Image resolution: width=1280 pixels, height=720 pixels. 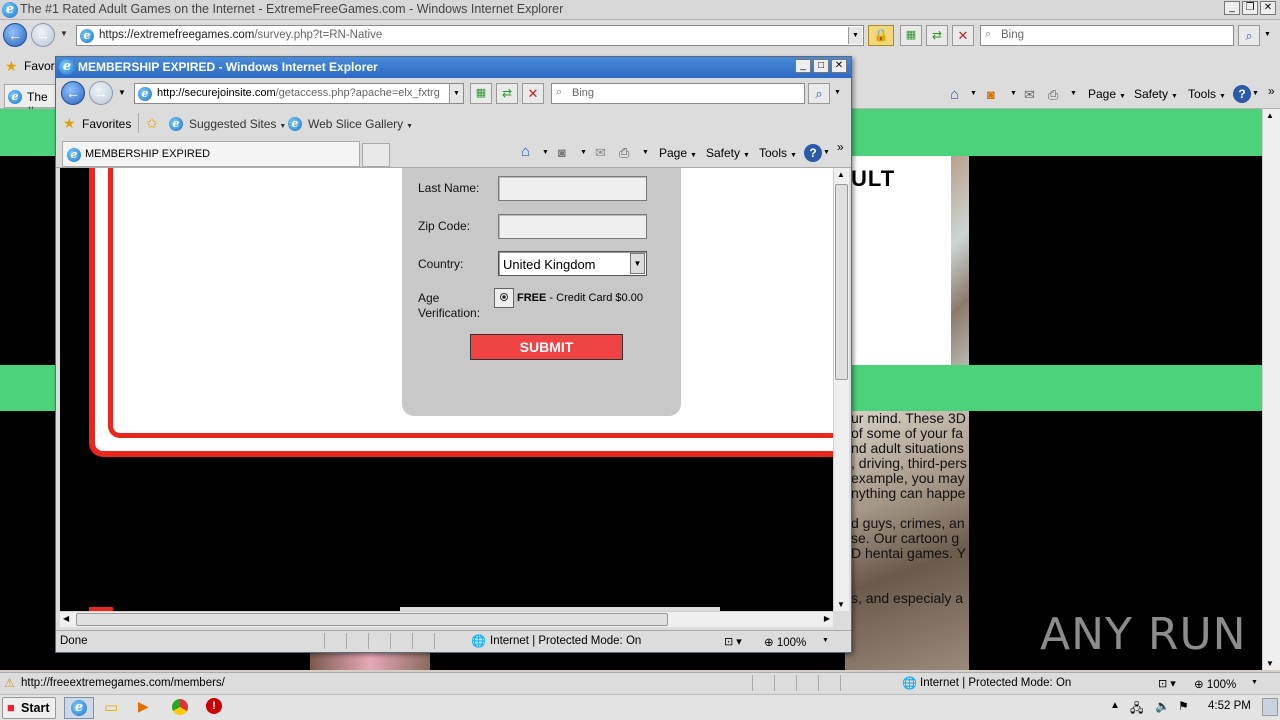 I want to click on chrome-icon, so click(x=180, y=707).